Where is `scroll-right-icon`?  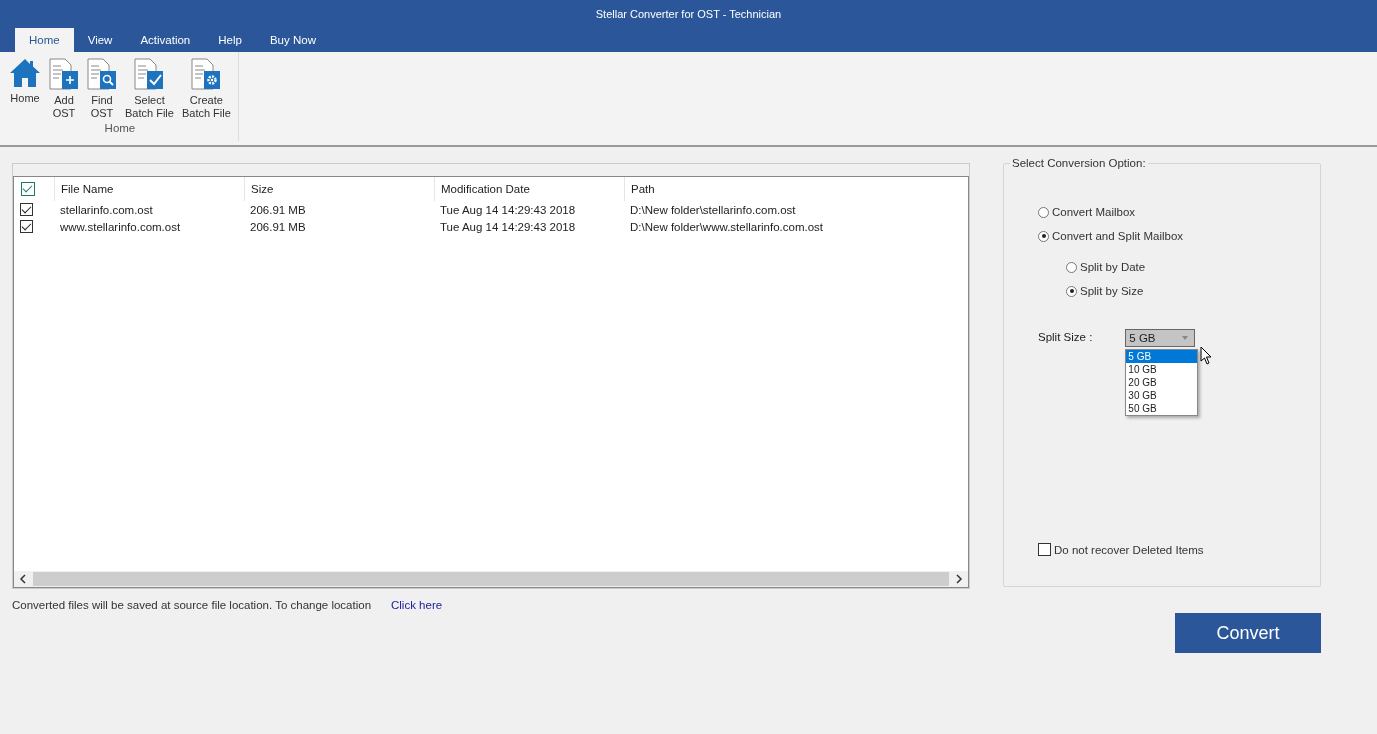
scroll-right-icon is located at coordinates (959, 579).